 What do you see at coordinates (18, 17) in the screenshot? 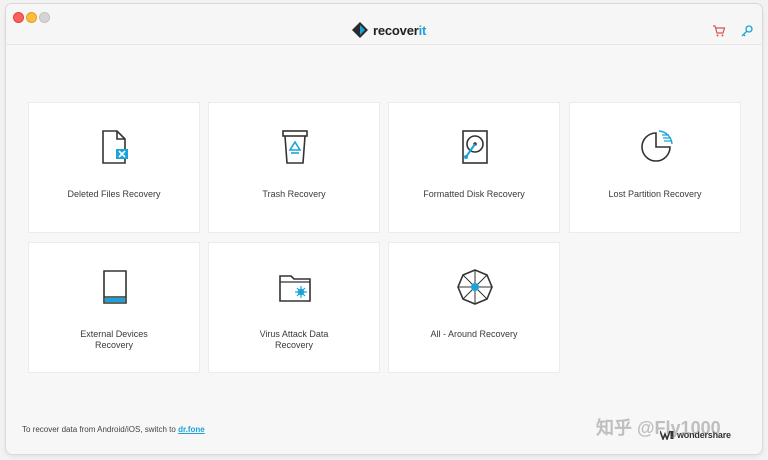
I see `close-window-button` at bounding box center [18, 17].